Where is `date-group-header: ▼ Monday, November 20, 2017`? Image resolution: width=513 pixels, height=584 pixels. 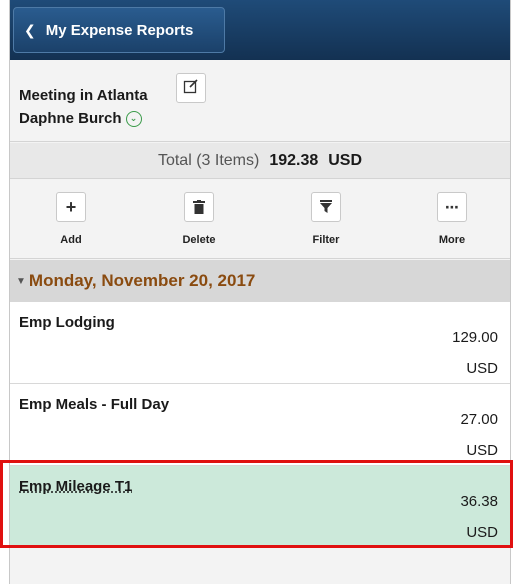
date-group-header: ▼ Monday, November 20, 2017 is located at coordinates (260, 281).